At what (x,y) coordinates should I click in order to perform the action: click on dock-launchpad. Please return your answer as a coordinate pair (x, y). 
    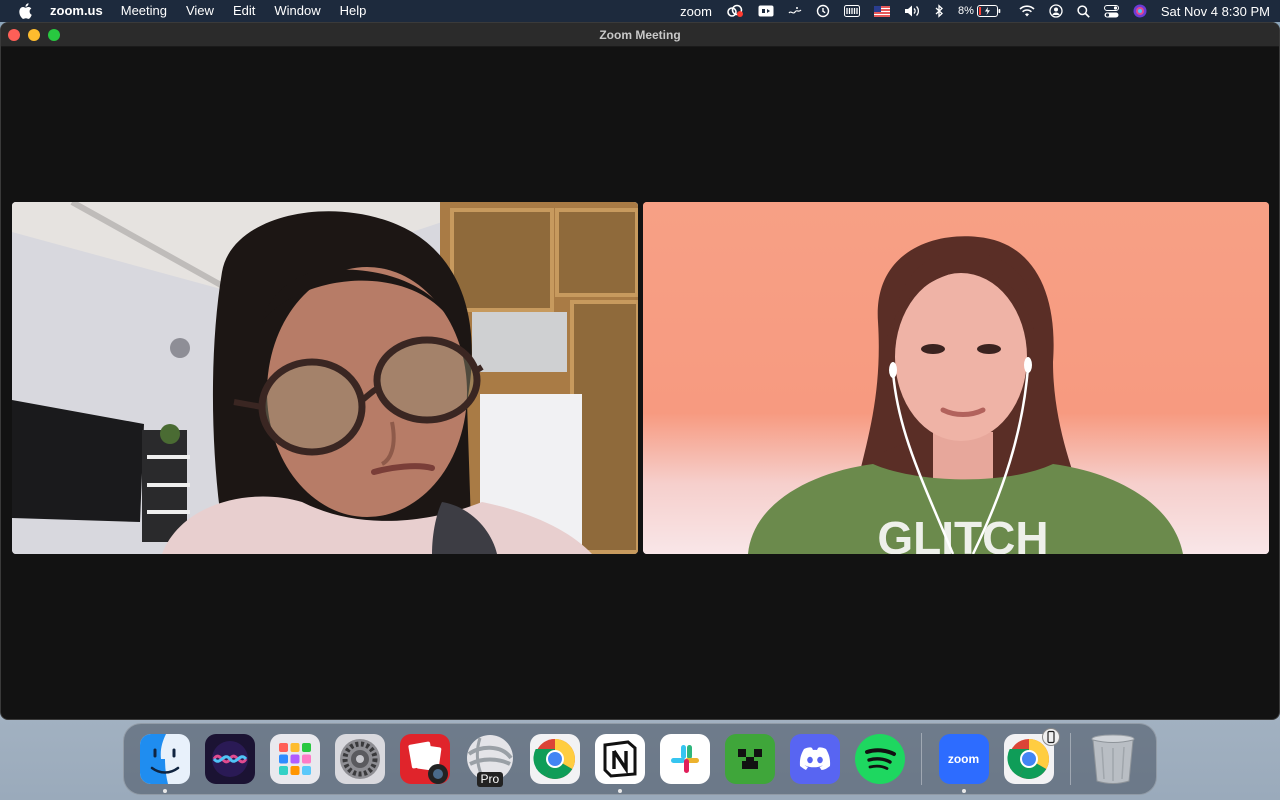
    Looking at the image, I should click on (294, 759).